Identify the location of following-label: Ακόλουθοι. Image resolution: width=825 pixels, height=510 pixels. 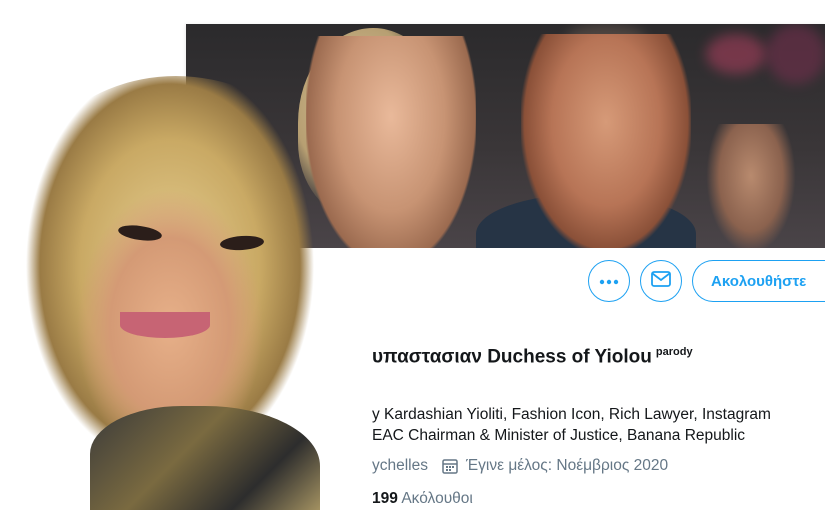
(437, 498).